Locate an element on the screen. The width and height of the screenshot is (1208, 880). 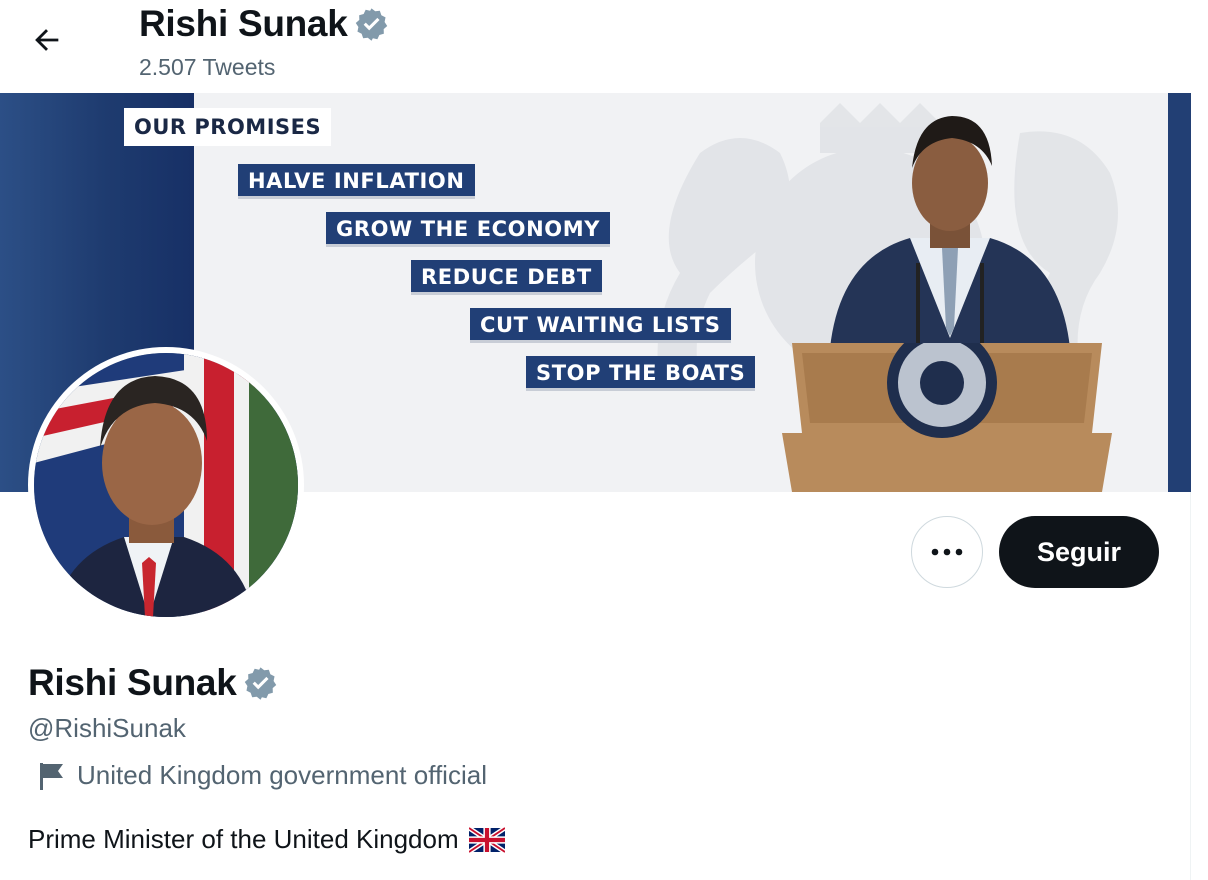
tweet-count: 2.507 Tweets is located at coordinates (207, 67).